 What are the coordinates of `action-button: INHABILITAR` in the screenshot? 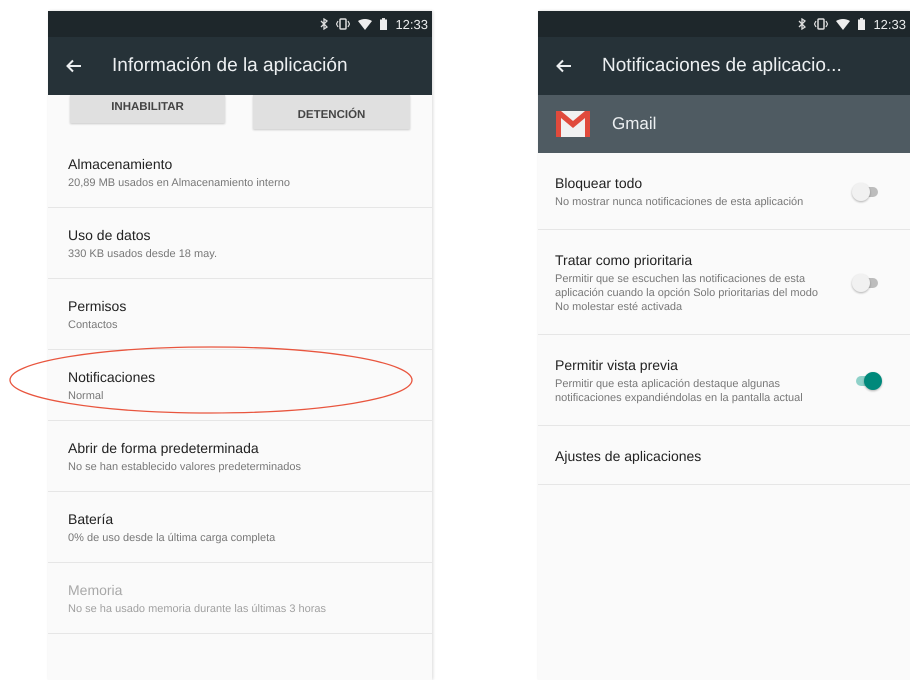 It's located at (147, 109).